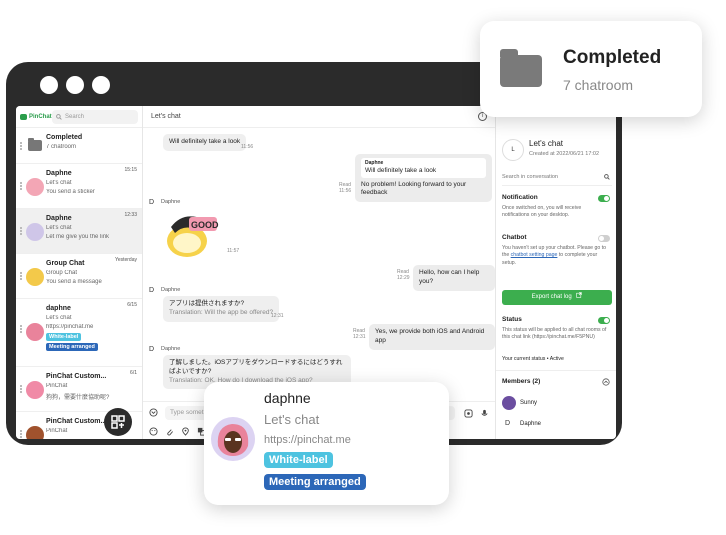 The width and height of the screenshot is (726, 535). I want to click on qr-code-button, so click(118, 422).